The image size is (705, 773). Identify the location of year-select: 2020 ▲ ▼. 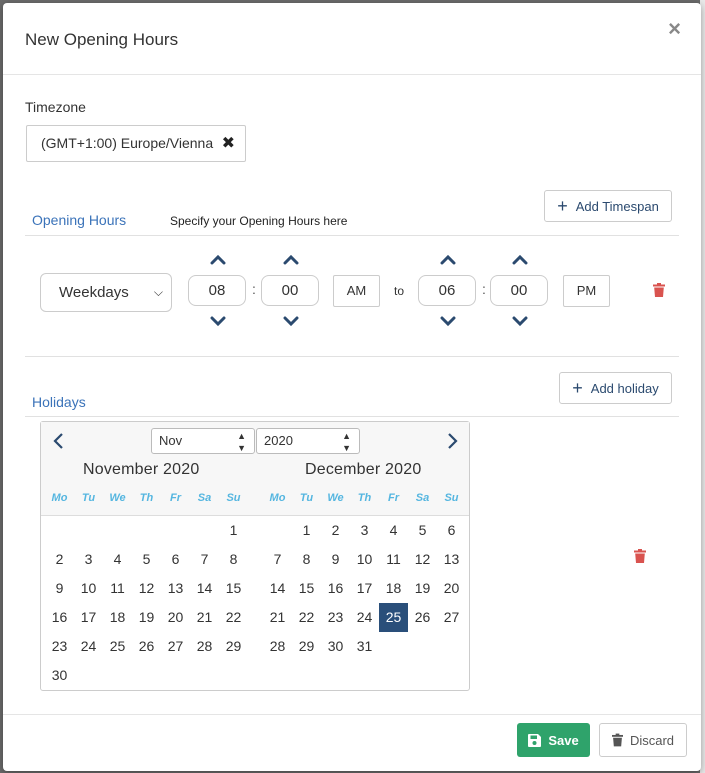
(308, 441).